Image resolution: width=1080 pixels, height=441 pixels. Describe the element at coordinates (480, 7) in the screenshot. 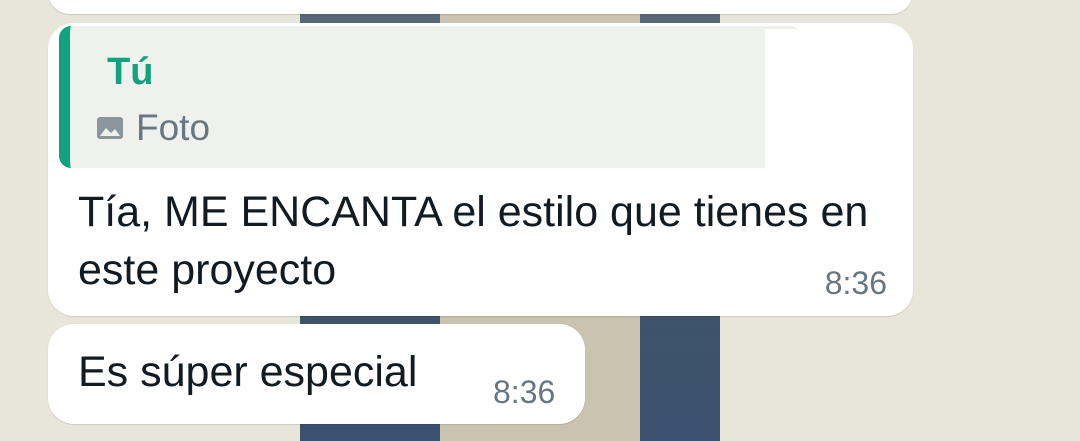

I see `previous-message-bubble` at that location.